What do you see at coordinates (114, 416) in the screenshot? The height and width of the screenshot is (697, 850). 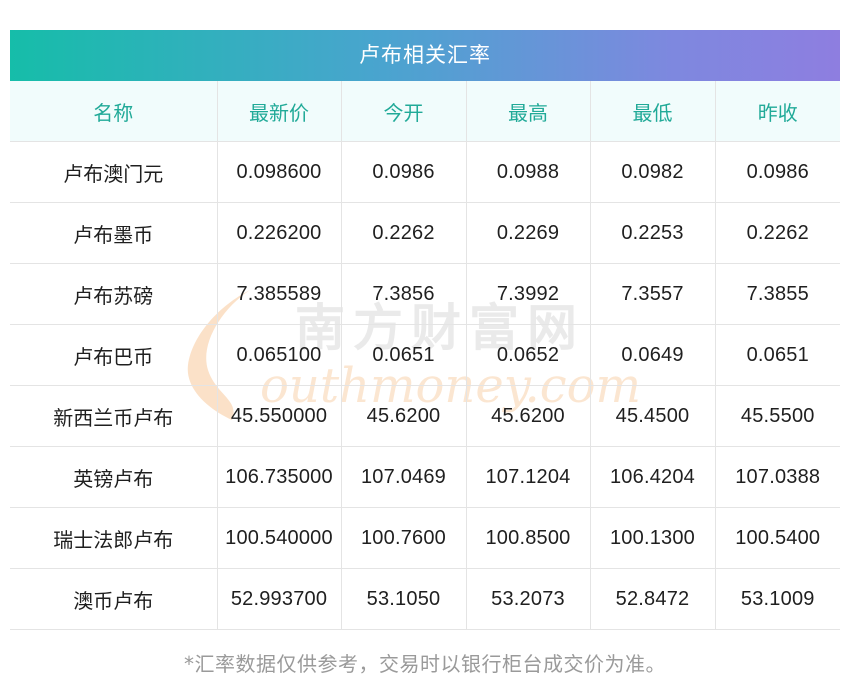 I see `currency-name: 新西兰币卢布` at bounding box center [114, 416].